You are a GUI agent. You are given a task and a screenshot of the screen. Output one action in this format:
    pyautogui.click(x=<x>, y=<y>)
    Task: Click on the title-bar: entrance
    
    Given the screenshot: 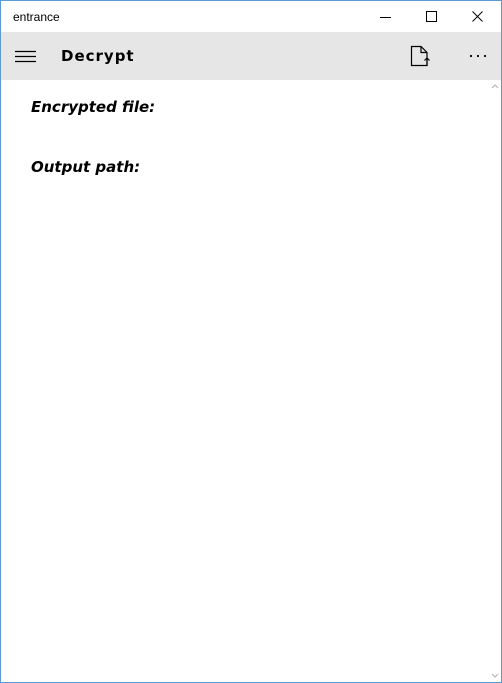 What is the action you would take?
    pyautogui.click(x=251, y=16)
    